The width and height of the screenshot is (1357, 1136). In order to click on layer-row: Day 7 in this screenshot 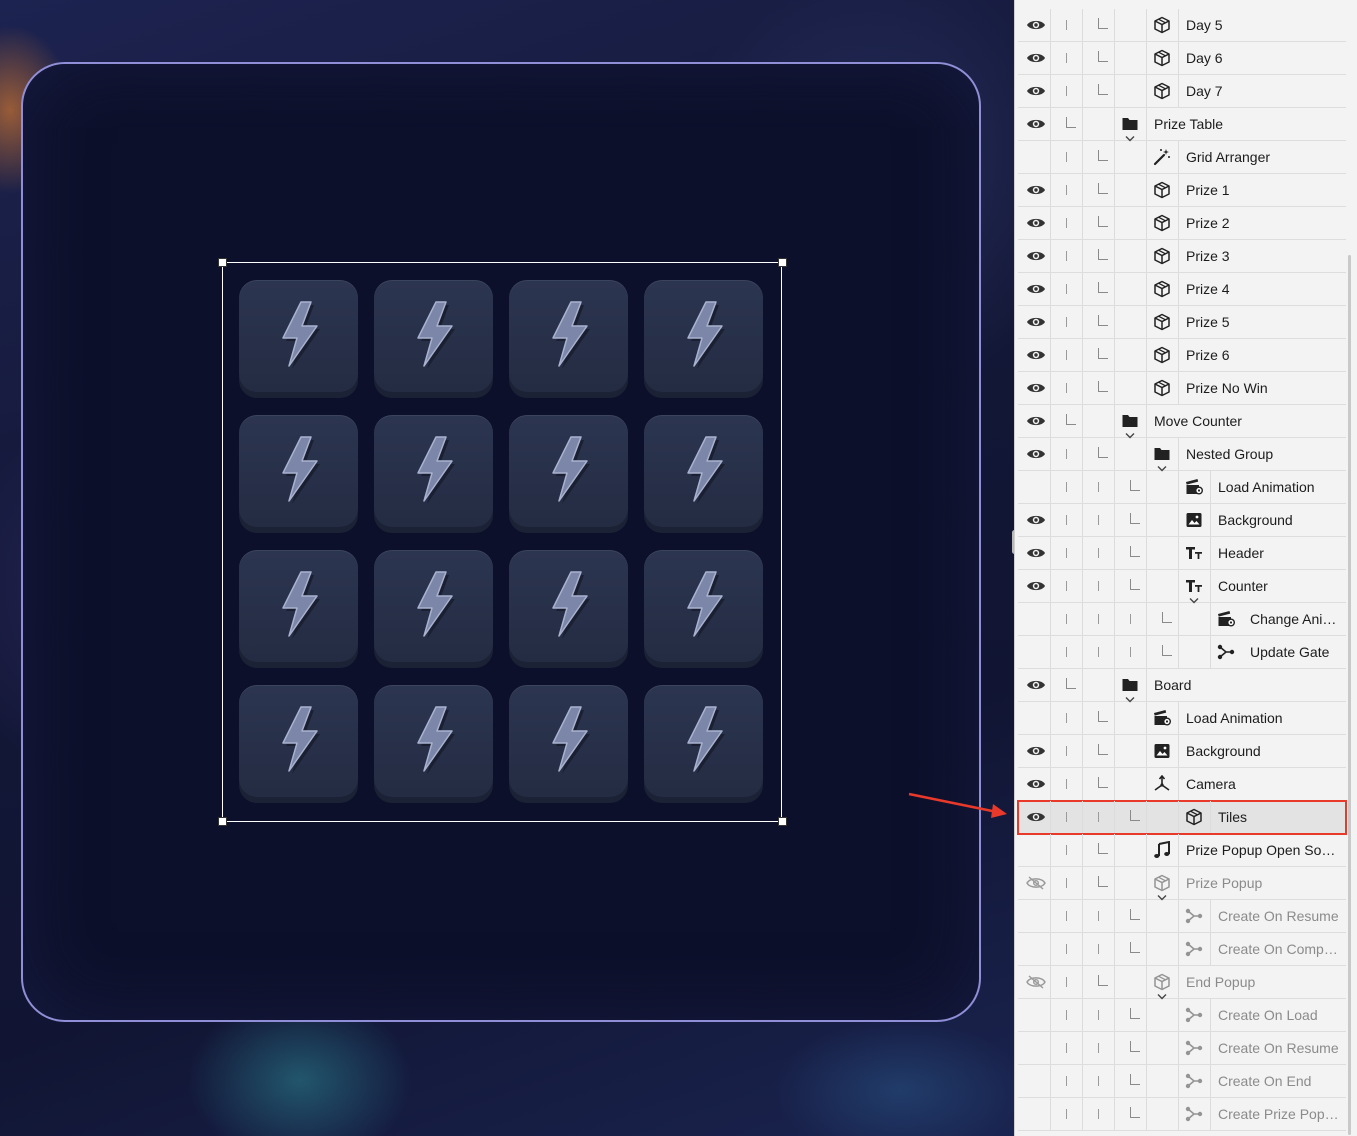, I will do `click(1182, 91)`.